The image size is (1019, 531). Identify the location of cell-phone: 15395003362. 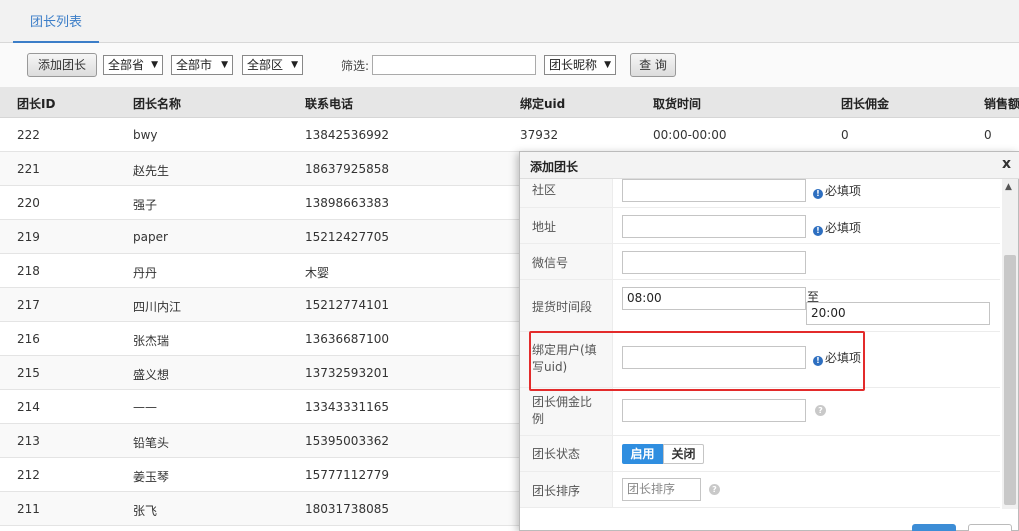
(347, 441).